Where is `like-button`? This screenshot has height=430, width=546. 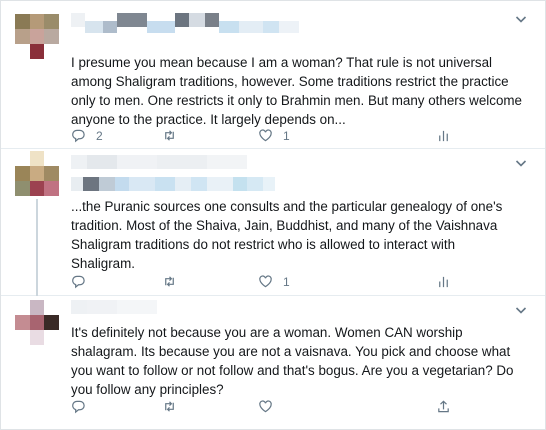 like-button is located at coordinates (270, 406).